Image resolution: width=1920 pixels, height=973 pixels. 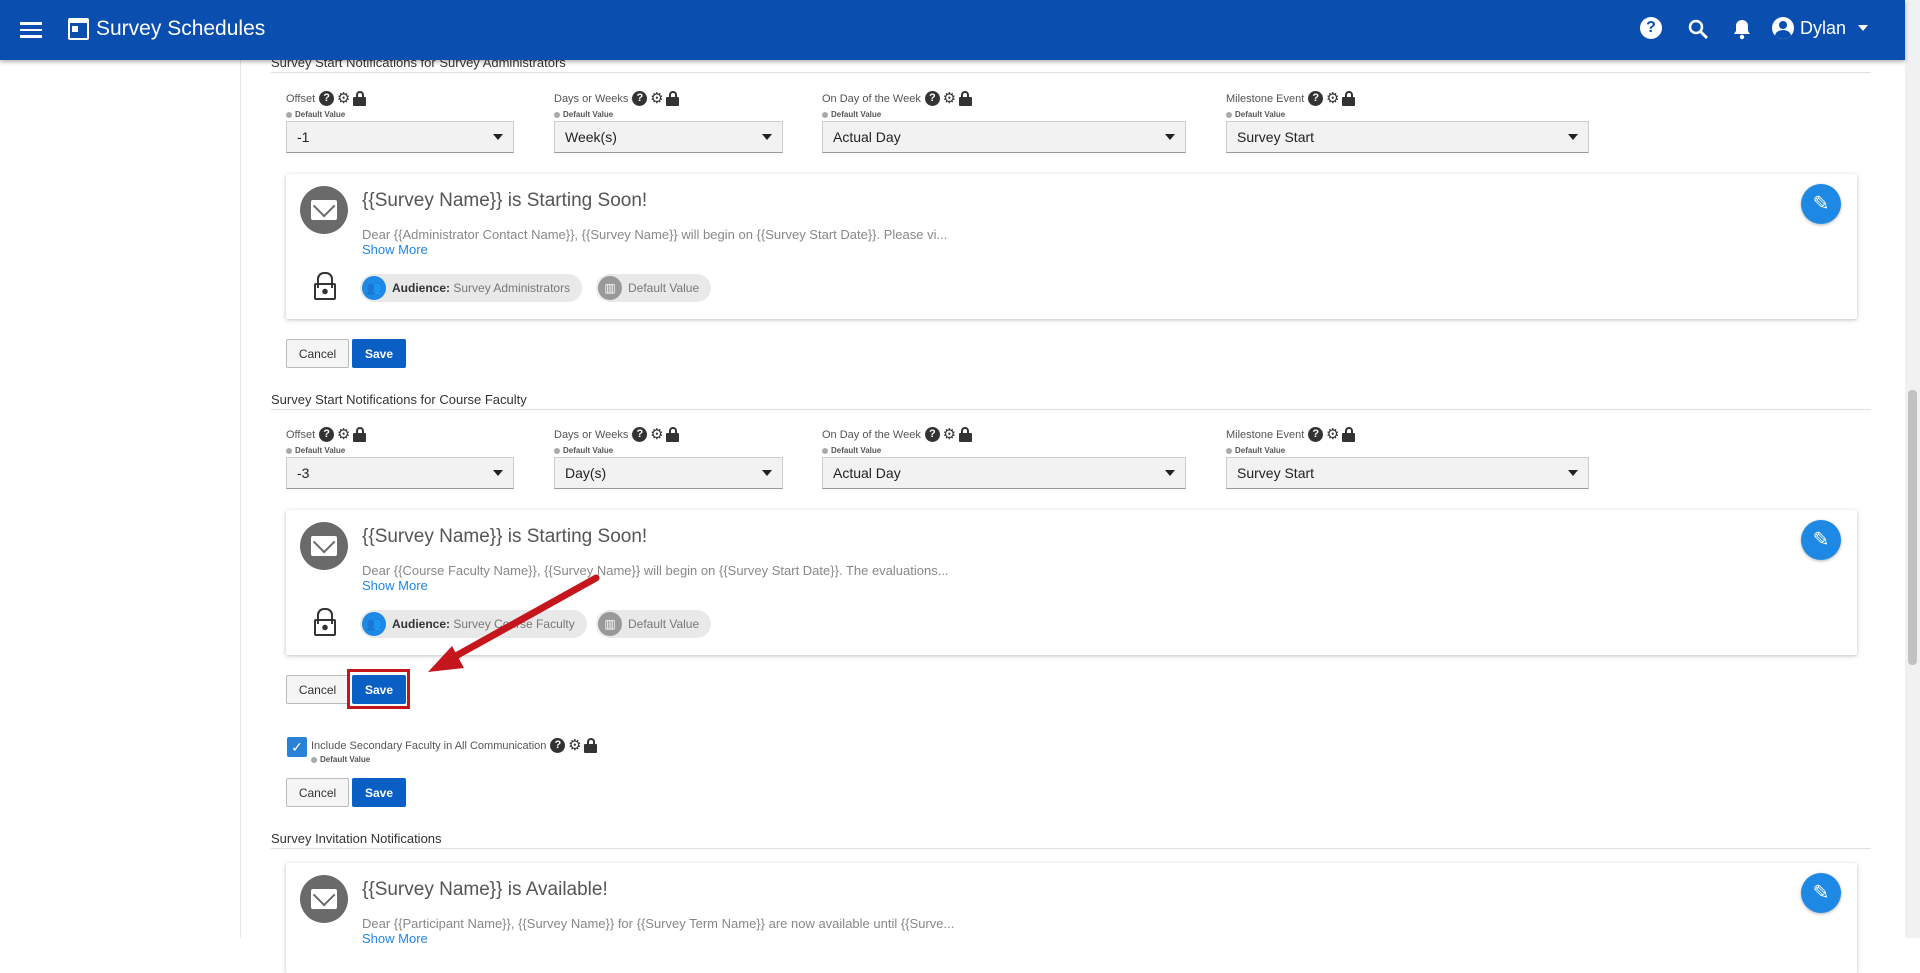 What do you see at coordinates (297, 747) in the screenshot?
I see `secondary-faculty-checkbox: ✓` at bounding box center [297, 747].